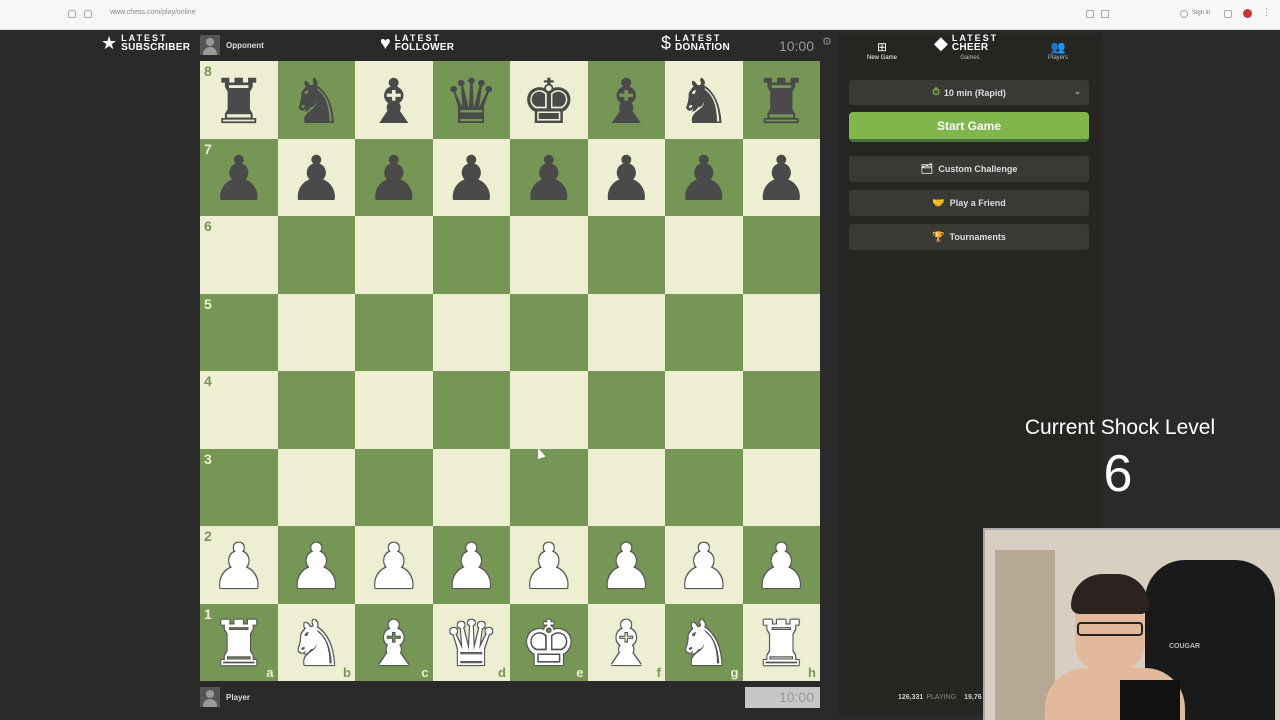 The width and height of the screenshot is (1280, 720). I want to click on square-b2: ♟, so click(316, 565).